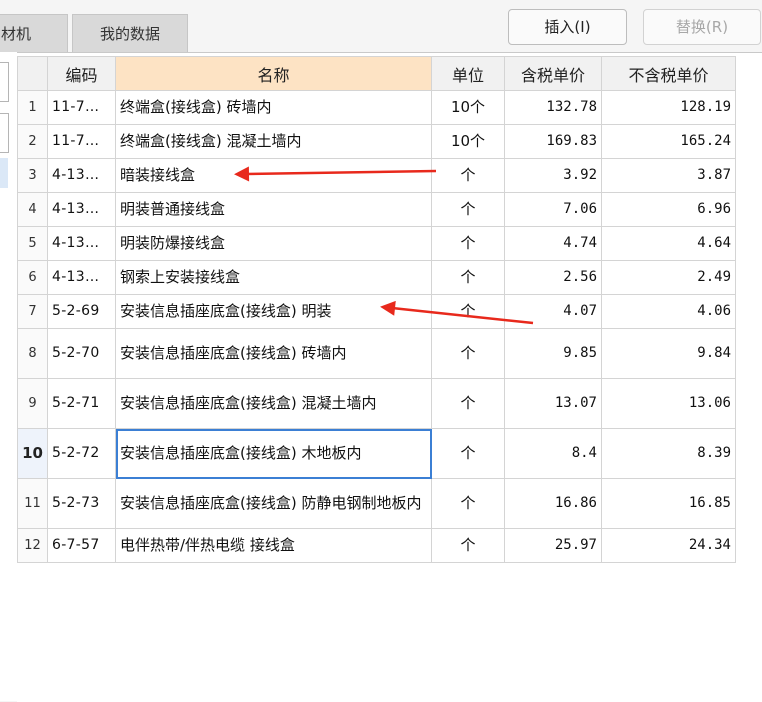  I want to click on cell-code: 5-2-70, so click(81, 353).